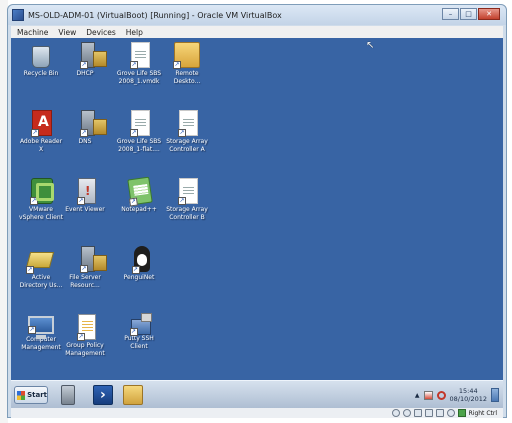 The image size is (512, 423). What do you see at coordinates (21, 395) in the screenshot?
I see `windows-logo-icon` at bounding box center [21, 395].